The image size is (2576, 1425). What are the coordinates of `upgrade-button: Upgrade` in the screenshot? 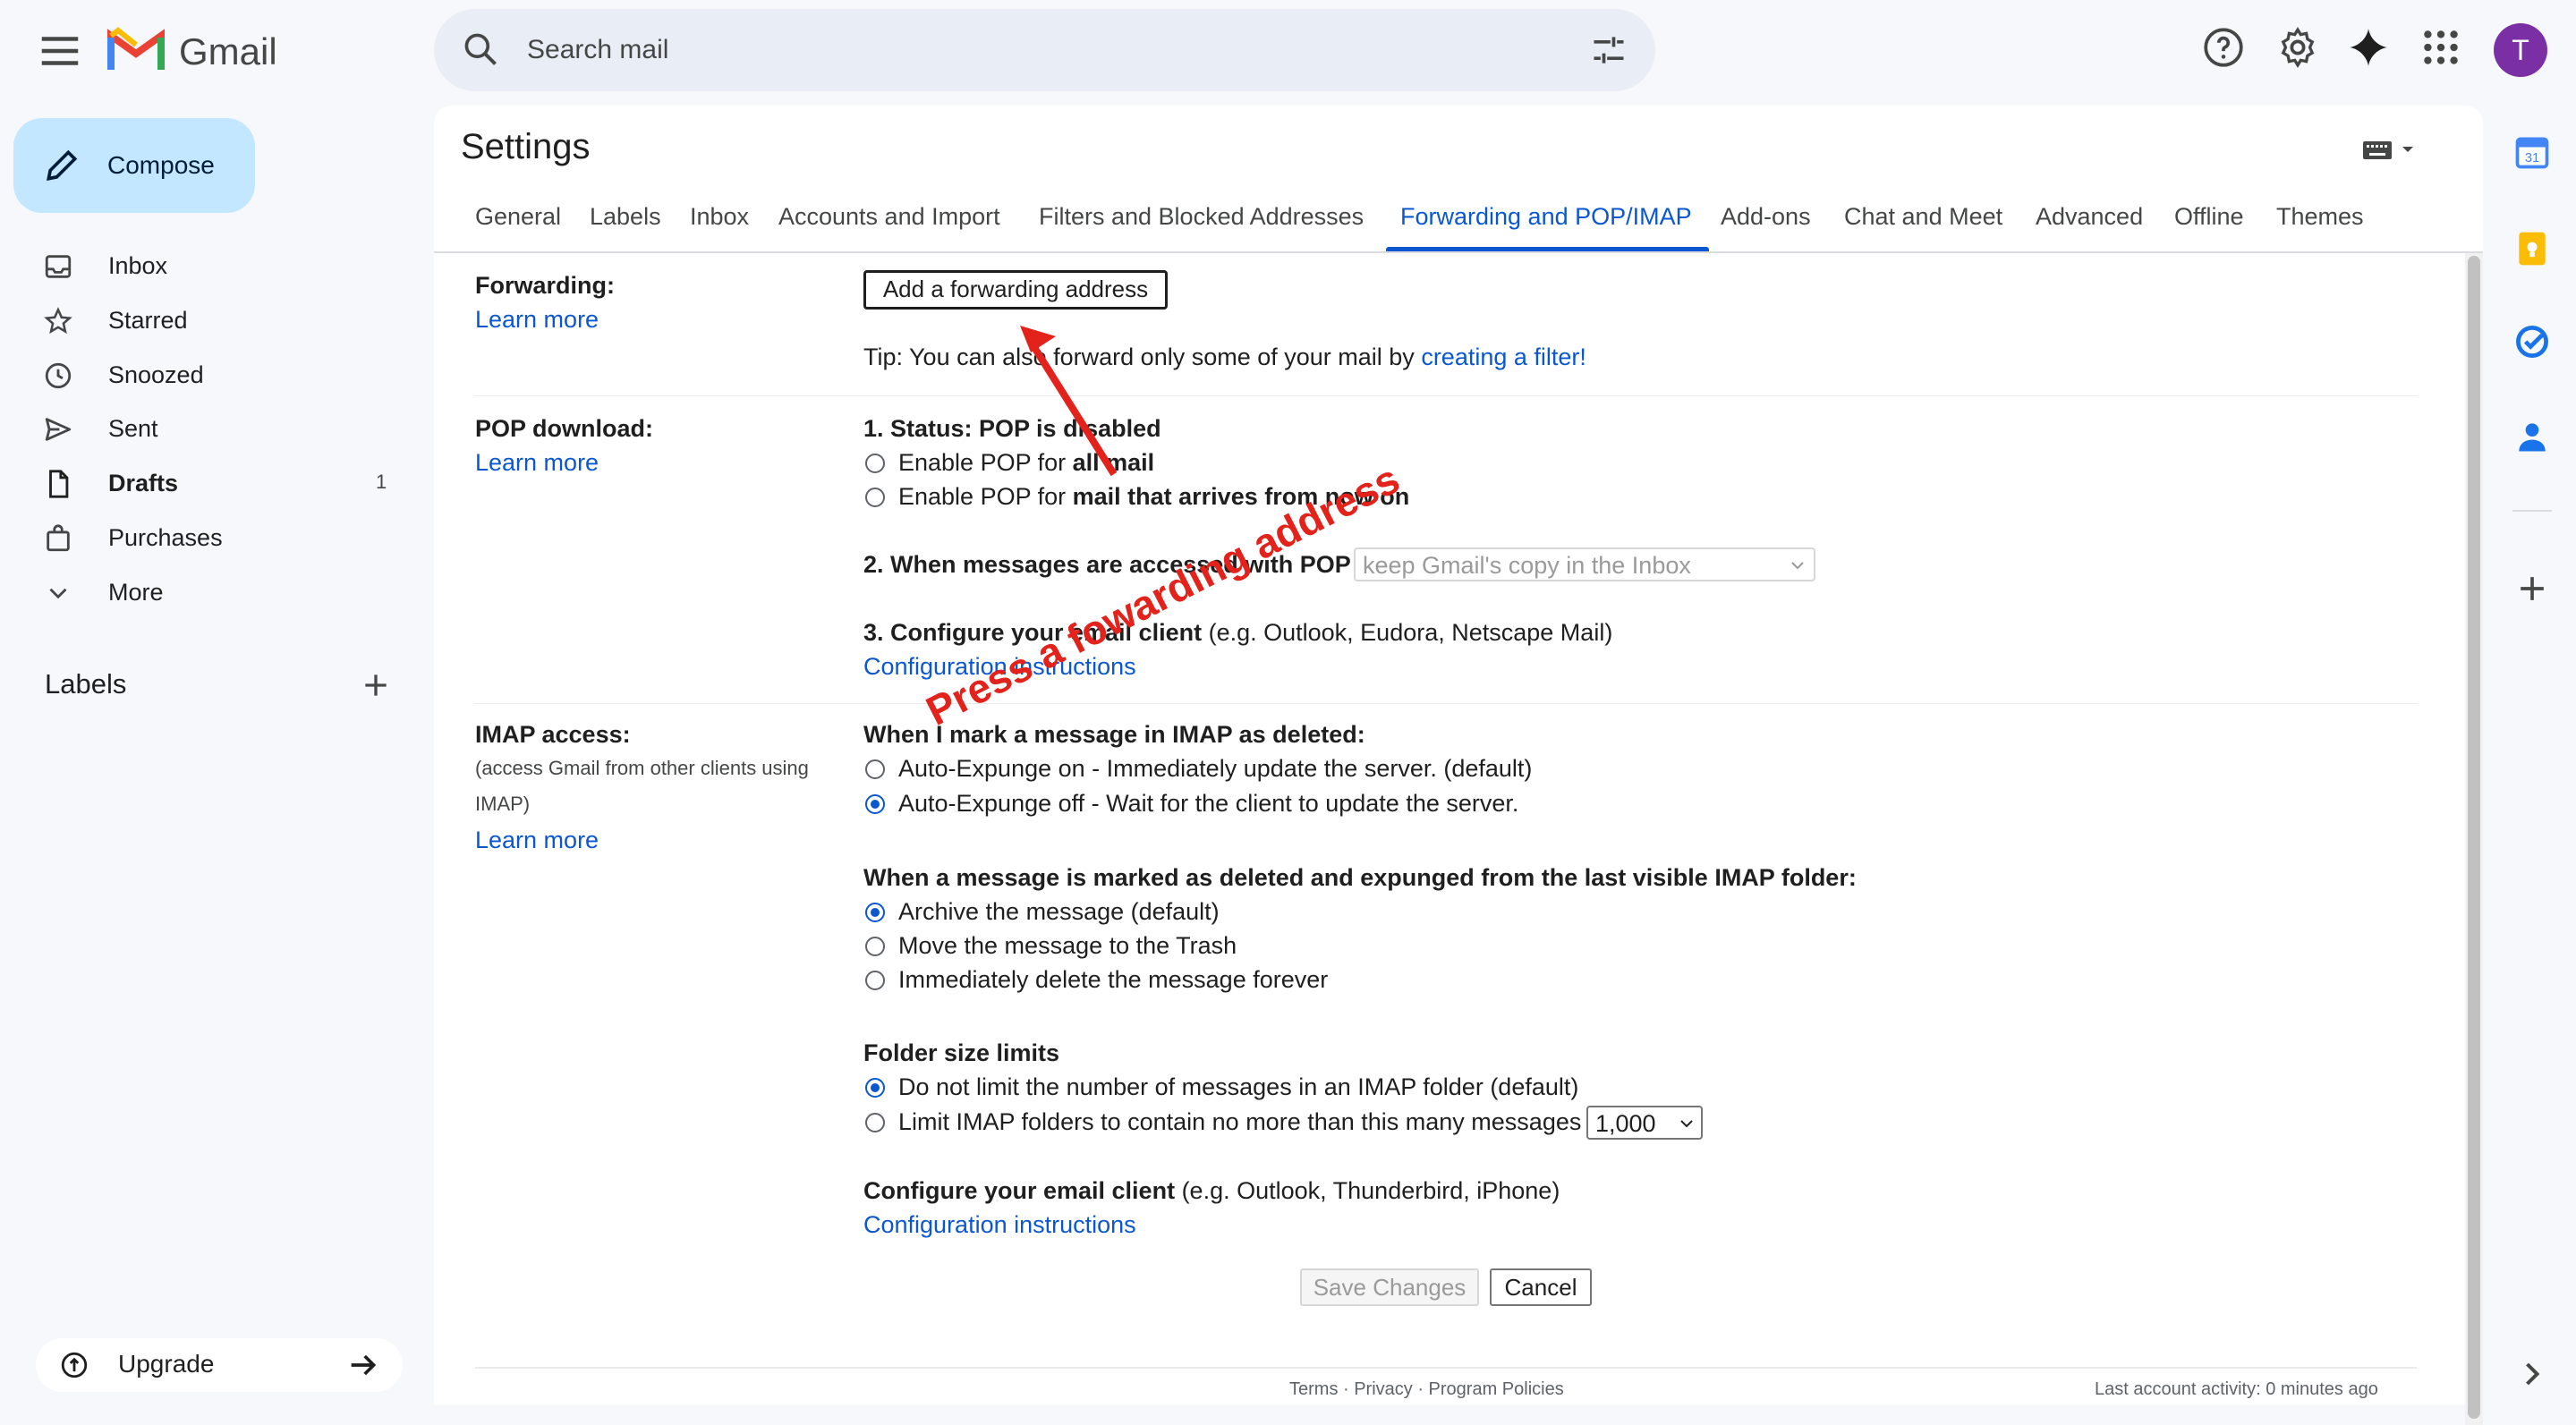 It's located at (219, 1365).